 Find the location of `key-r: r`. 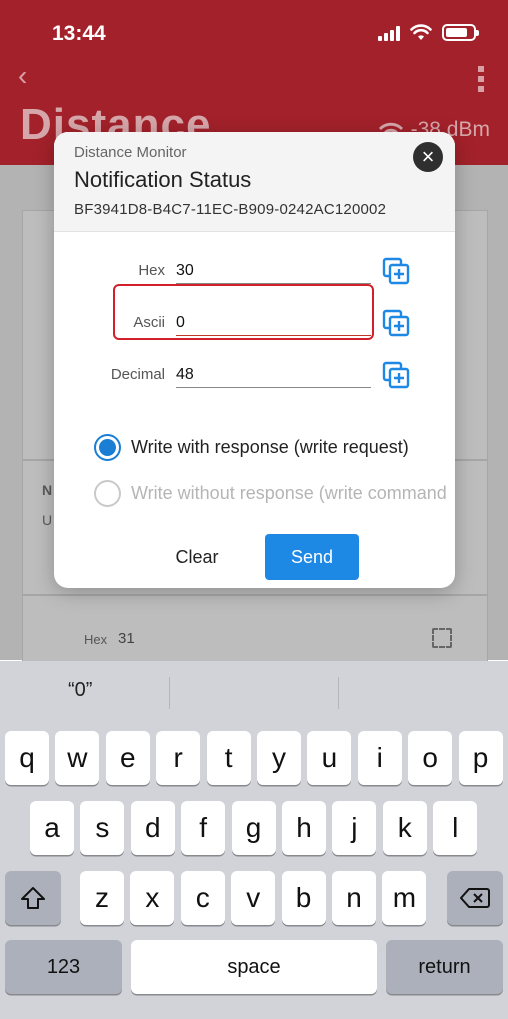

key-r: r is located at coordinates (178, 758).